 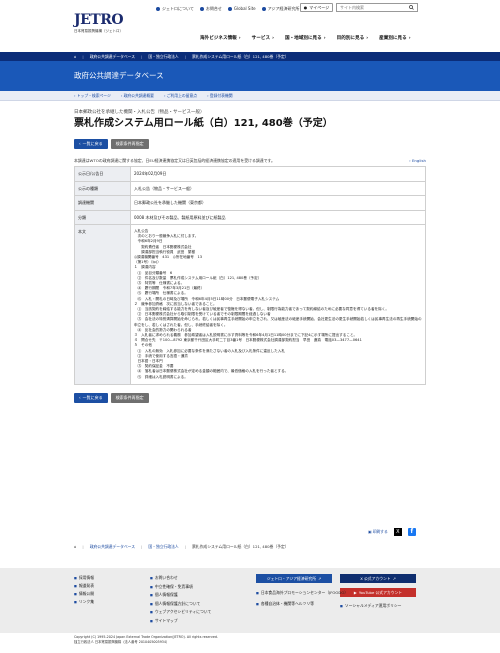 I want to click on logo-subtitle: 日本貿易振興機構（ジェトロ）, so click(x=98, y=31).